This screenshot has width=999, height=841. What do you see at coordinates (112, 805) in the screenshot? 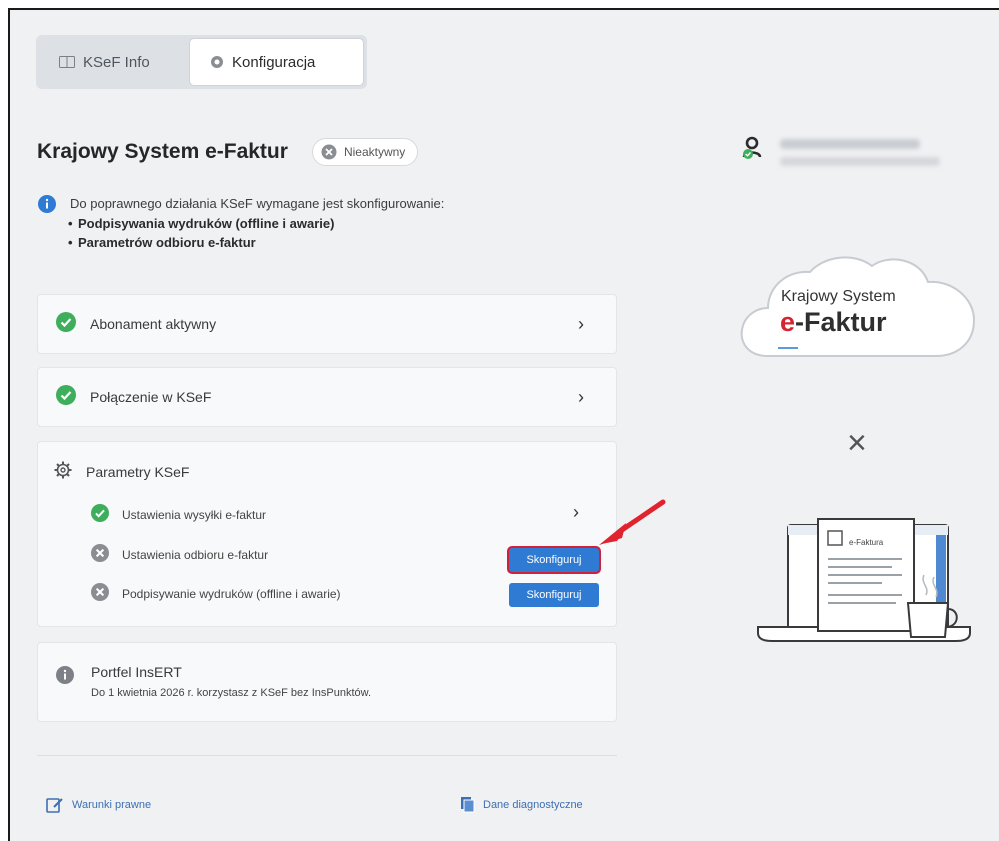
I see `legal-terms-label: Warunki prawne` at bounding box center [112, 805].